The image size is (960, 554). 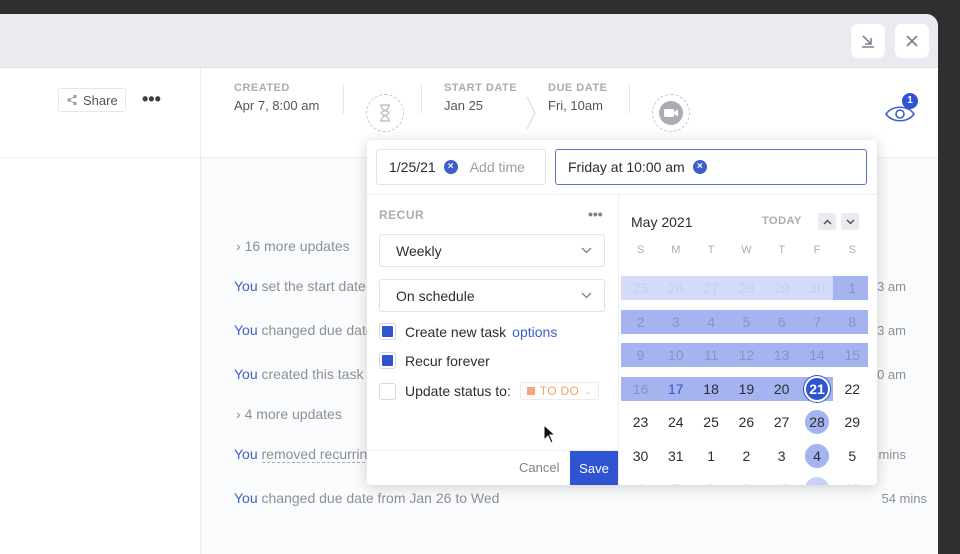 What do you see at coordinates (781, 389) in the screenshot?
I see `calendar-day: 20` at bounding box center [781, 389].